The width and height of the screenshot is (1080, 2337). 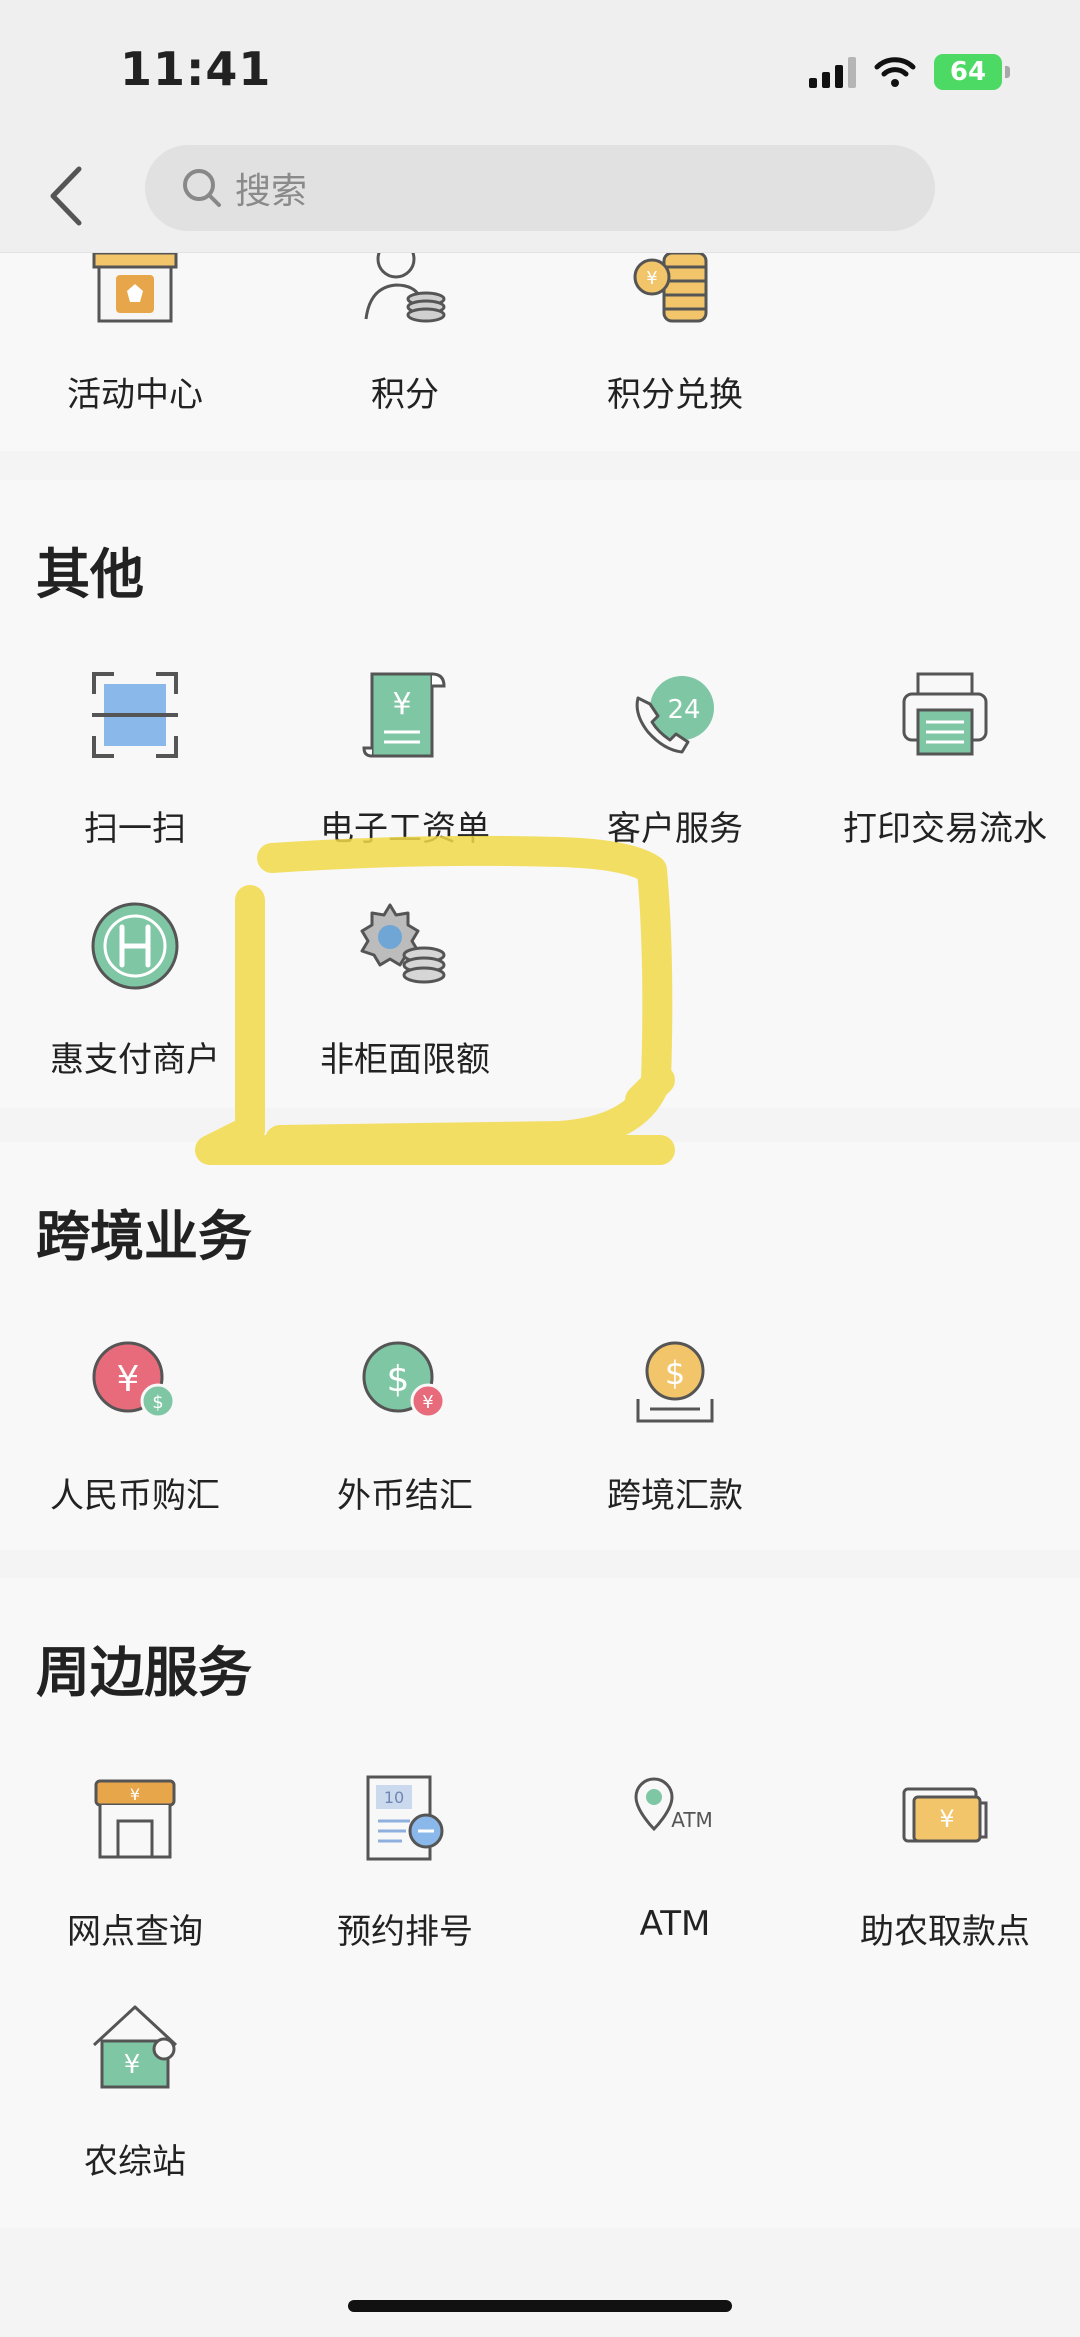 I want to click on grid-item-activity-center: 活动中心, so click(x=135, y=334).